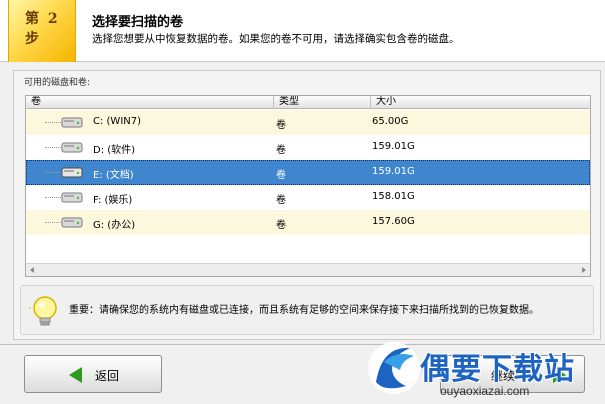 Image resolution: width=605 pixels, height=404 pixels. Describe the element at coordinates (114, 225) in the screenshot. I see `volume-name: G: (办公)` at that location.